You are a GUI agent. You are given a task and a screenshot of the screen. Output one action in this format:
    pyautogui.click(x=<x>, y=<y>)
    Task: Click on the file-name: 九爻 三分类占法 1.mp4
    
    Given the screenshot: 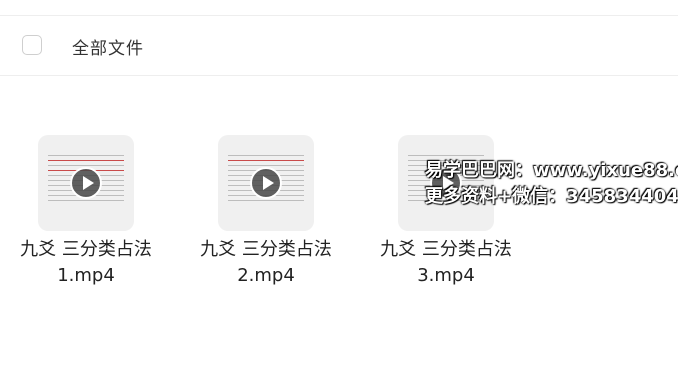 What is the action you would take?
    pyautogui.click(x=87, y=263)
    